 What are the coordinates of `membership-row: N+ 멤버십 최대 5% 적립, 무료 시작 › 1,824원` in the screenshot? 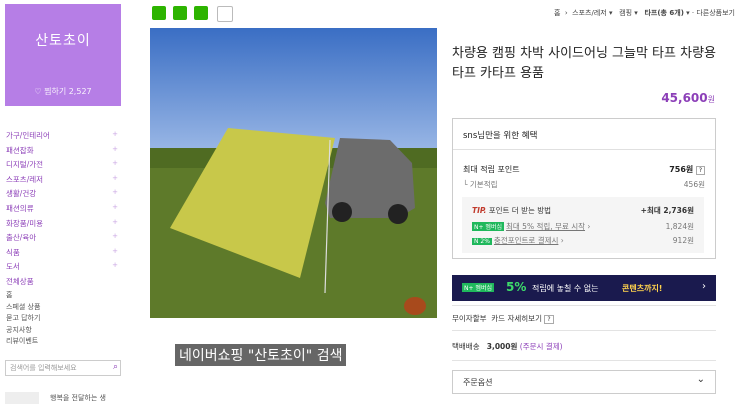 It's located at (583, 226).